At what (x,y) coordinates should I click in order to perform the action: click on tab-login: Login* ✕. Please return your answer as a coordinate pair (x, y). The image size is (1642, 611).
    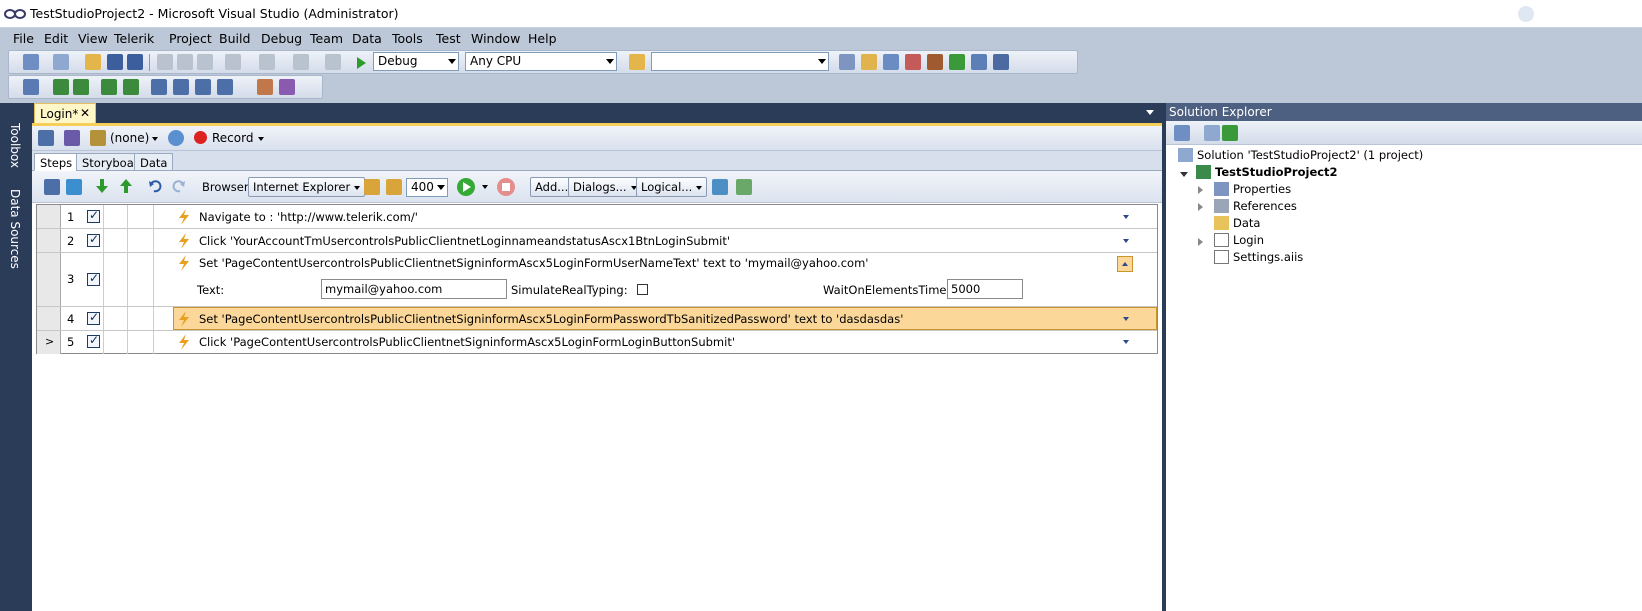
    Looking at the image, I should click on (65, 113).